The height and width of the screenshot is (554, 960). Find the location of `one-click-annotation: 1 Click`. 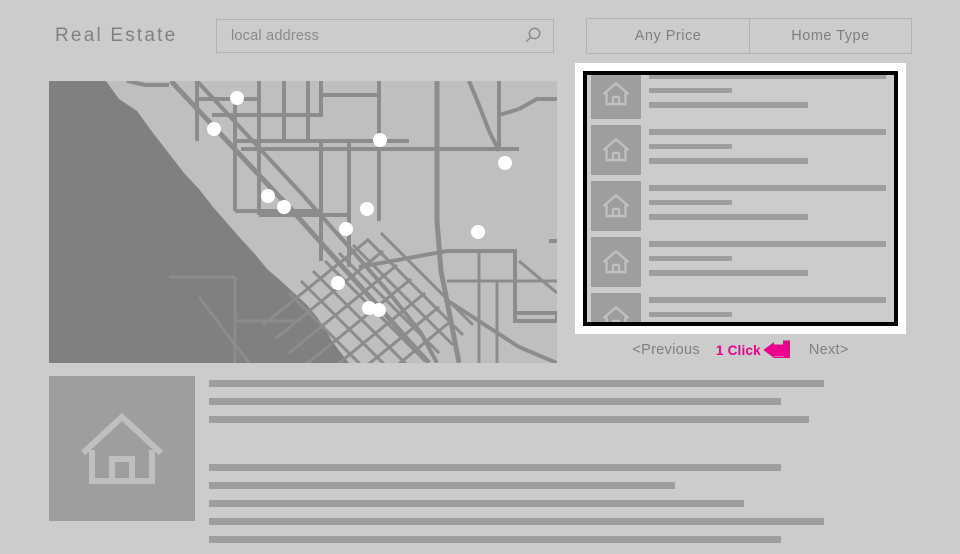

one-click-annotation: 1 Click is located at coordinates (753, 350).